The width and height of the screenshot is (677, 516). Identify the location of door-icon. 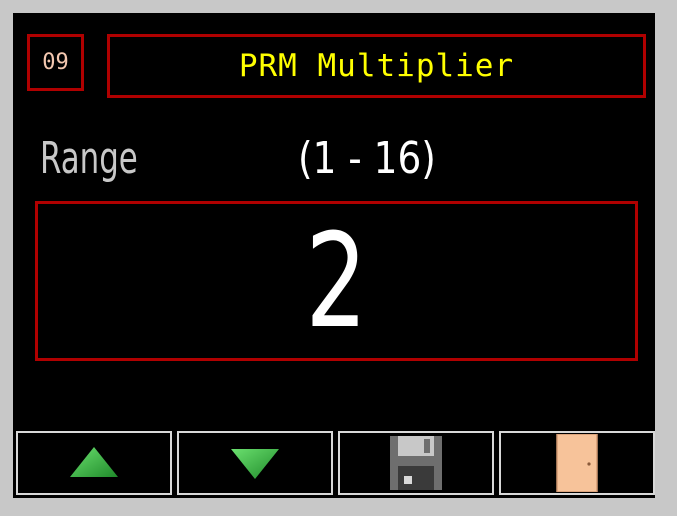
(577, 463).